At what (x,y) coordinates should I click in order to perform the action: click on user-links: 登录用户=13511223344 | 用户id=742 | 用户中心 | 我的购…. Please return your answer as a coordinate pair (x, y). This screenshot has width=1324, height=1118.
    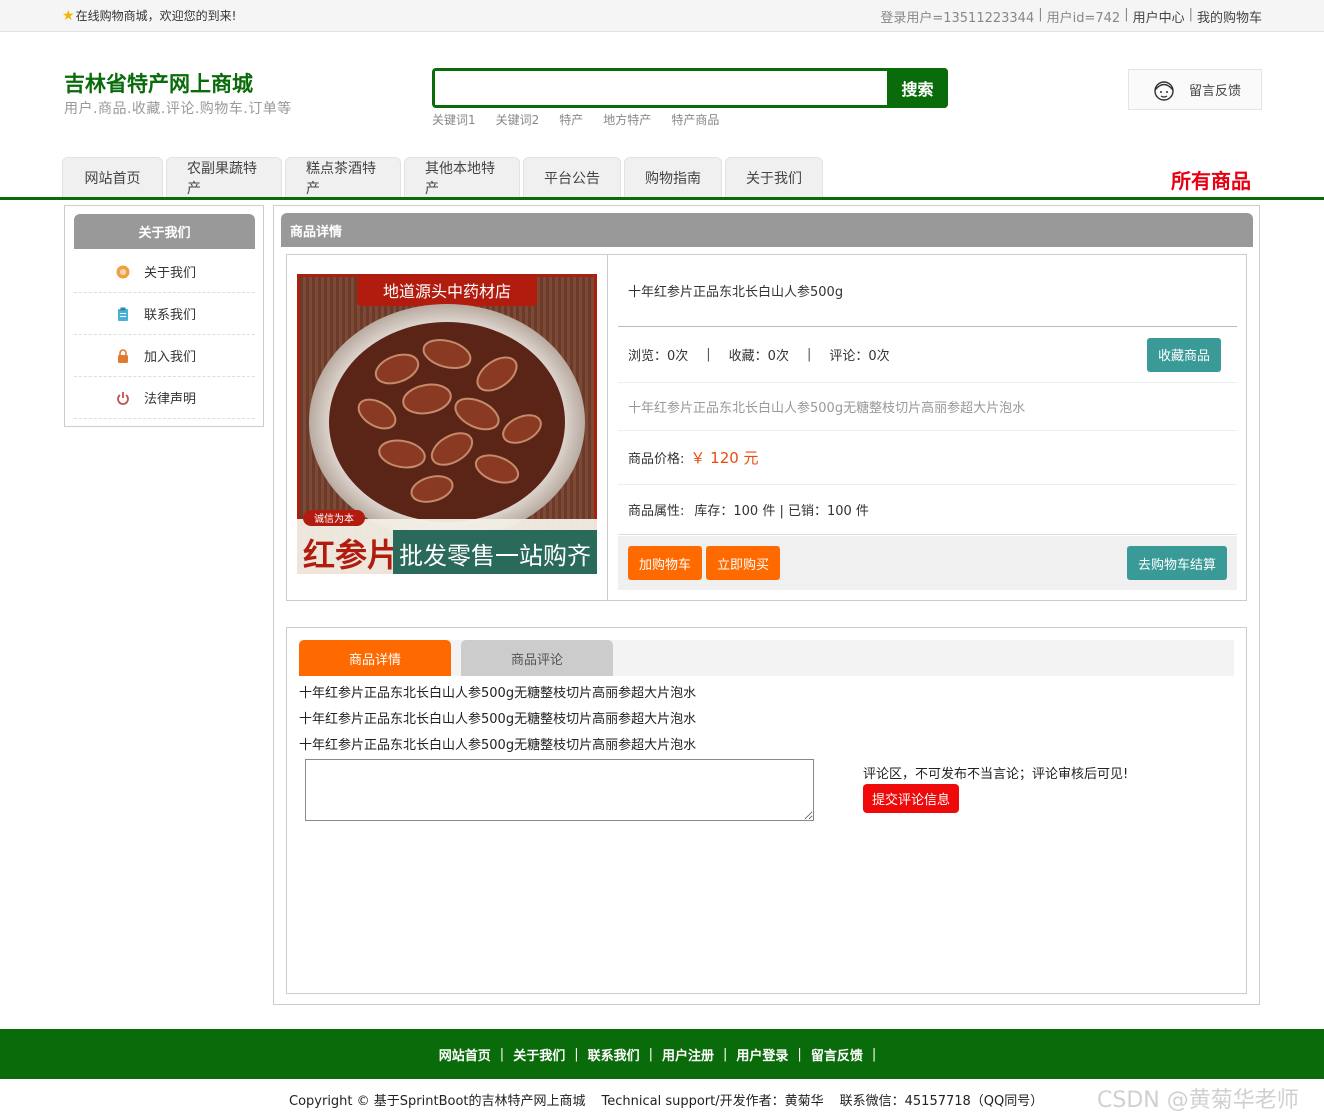
    Looking at the image, I should click on (1071, 16).